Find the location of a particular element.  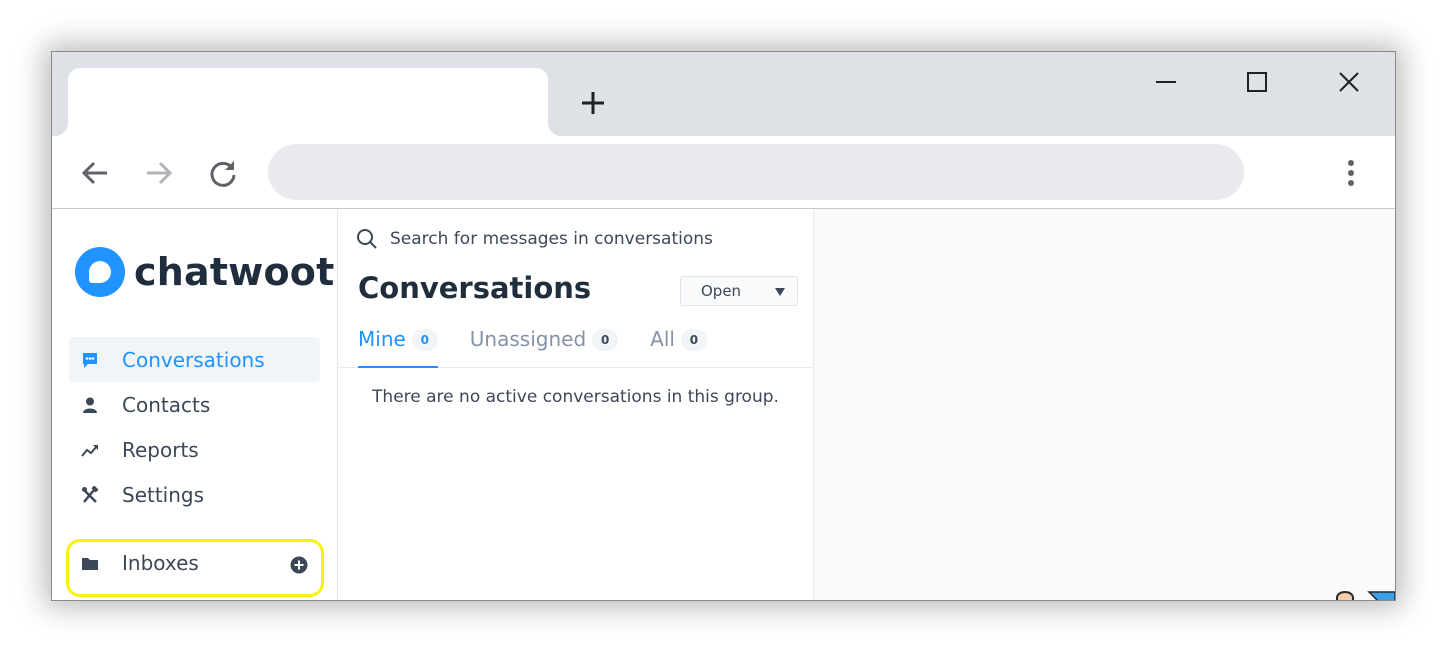

sidebar-item-label: Settings is located at coordinates (163, 494).